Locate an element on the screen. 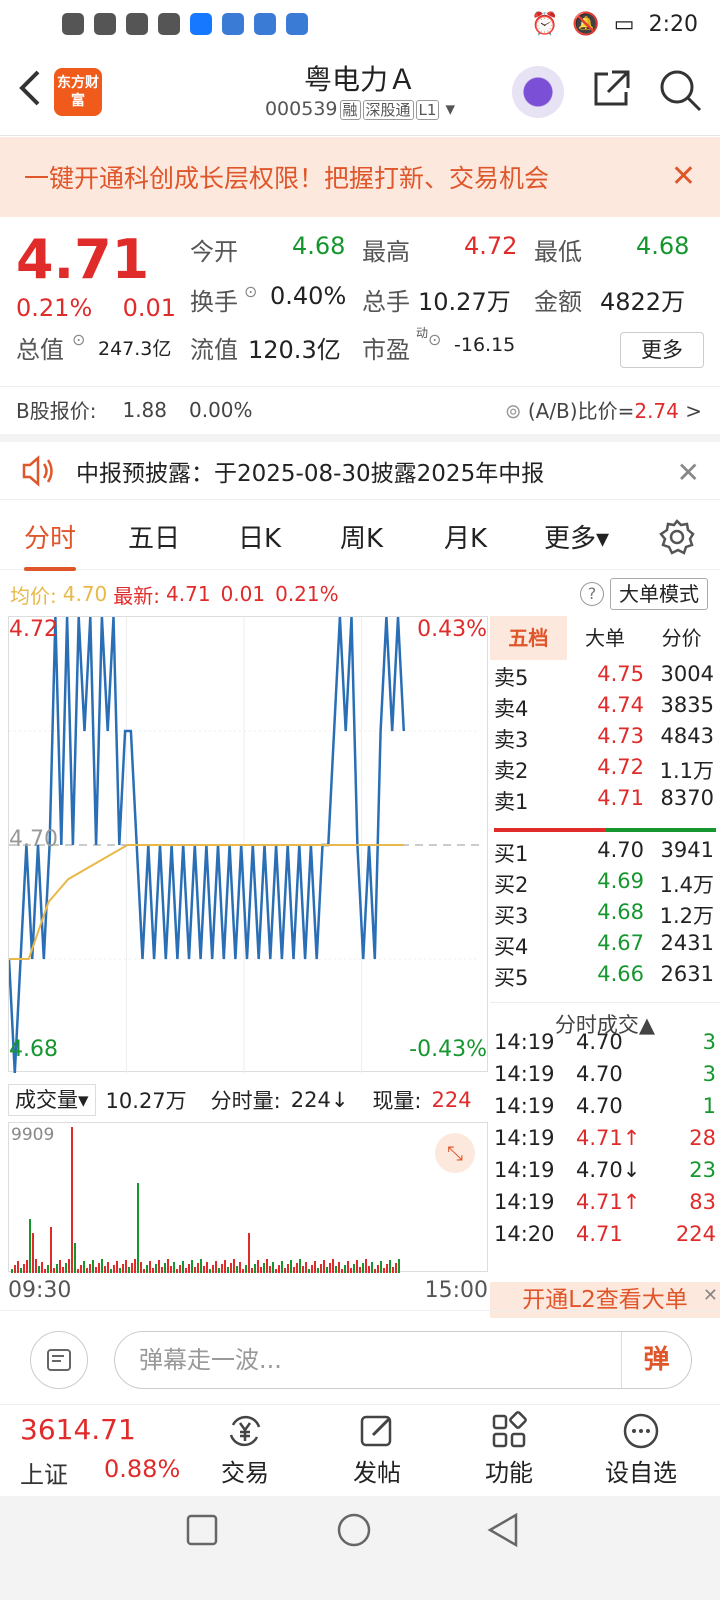  ask-price: 4.71 is located at coordinates (620, 798).